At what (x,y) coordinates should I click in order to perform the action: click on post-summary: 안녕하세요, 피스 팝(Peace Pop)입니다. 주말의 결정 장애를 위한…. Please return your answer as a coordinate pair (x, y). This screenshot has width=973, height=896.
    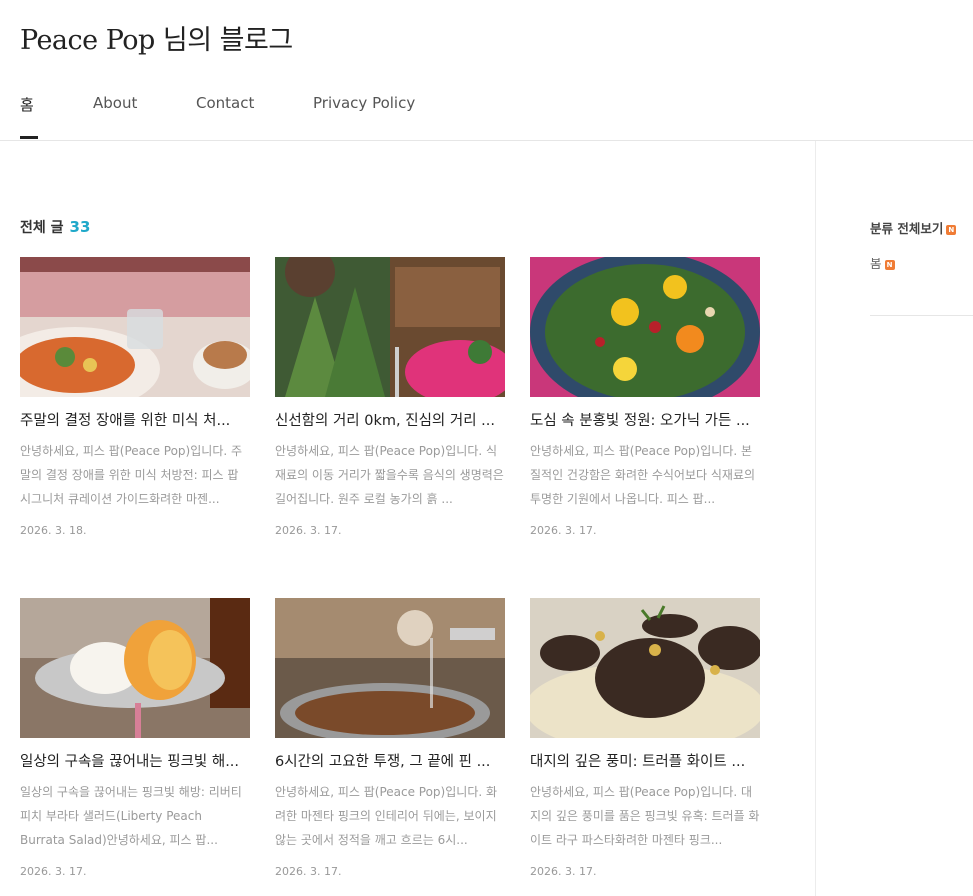
    Looking at the image, I should click on (131, 475).